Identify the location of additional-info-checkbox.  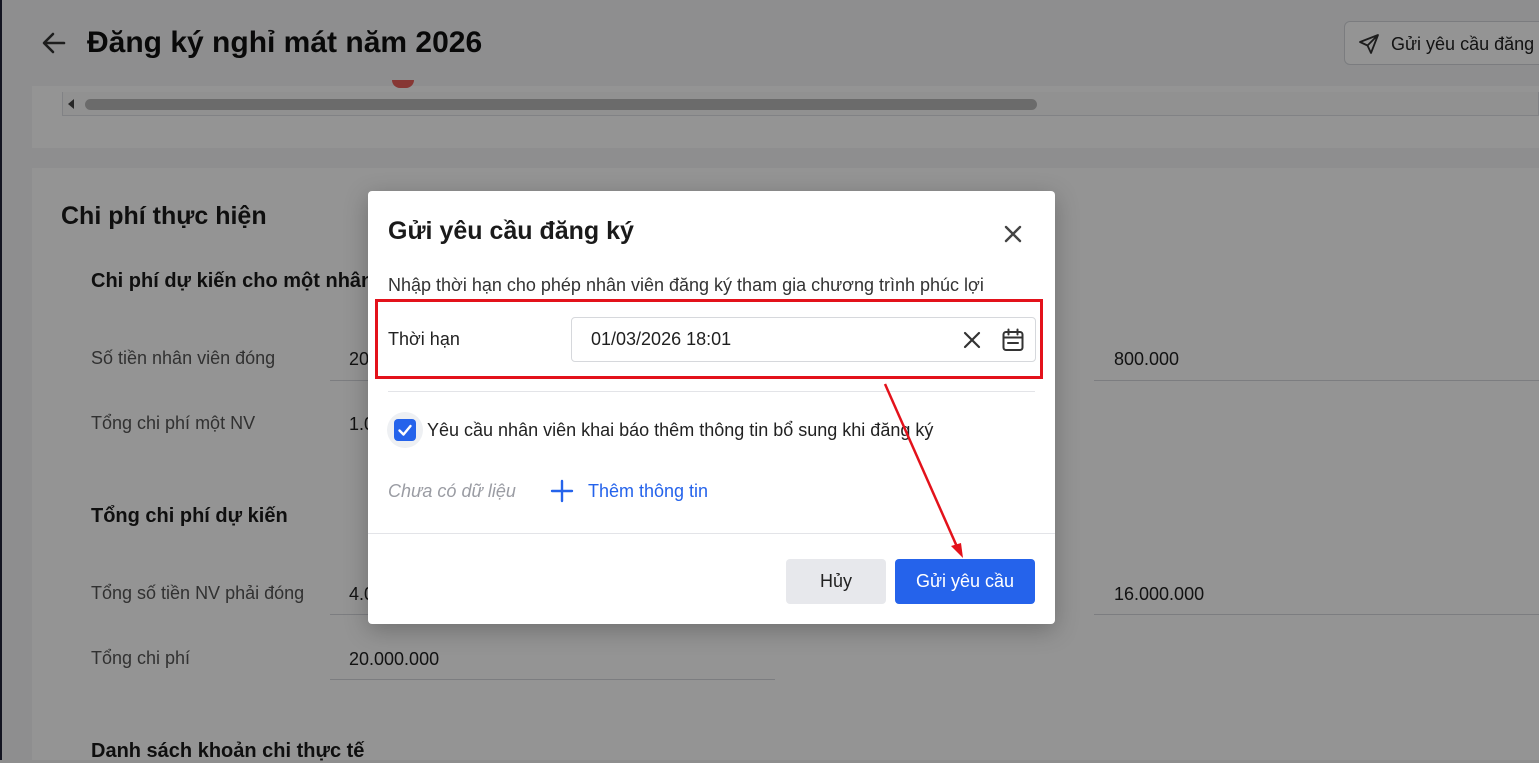
(405, 430).